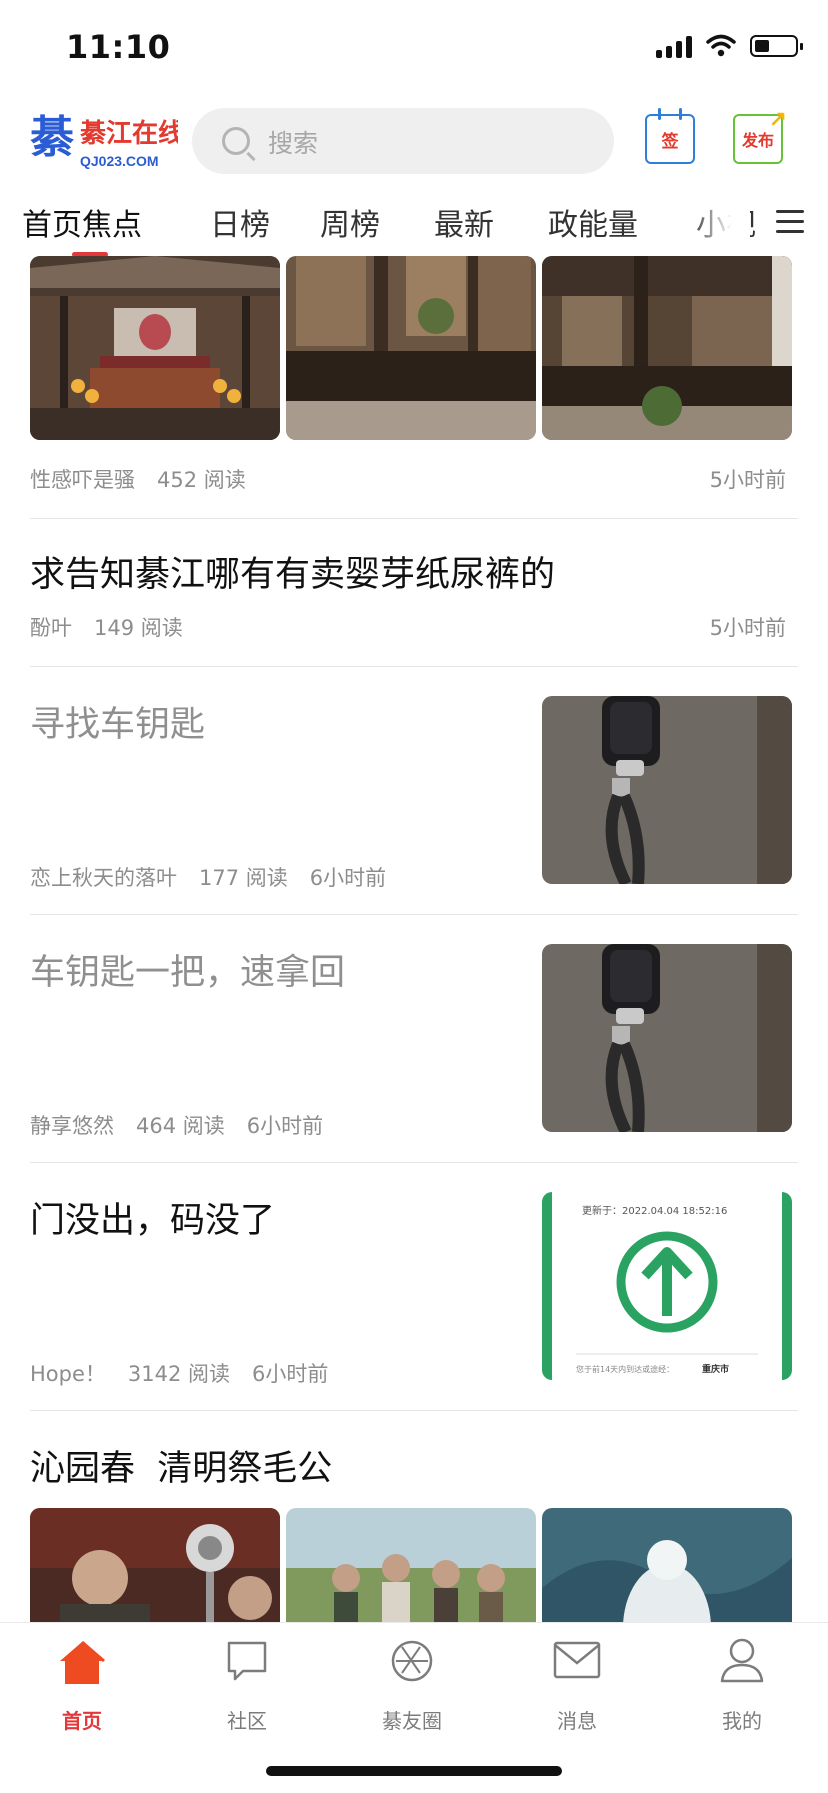 The image size is (828, 1793). I want to click on tabbar-label: 綦友圈, so click(412, 1721).